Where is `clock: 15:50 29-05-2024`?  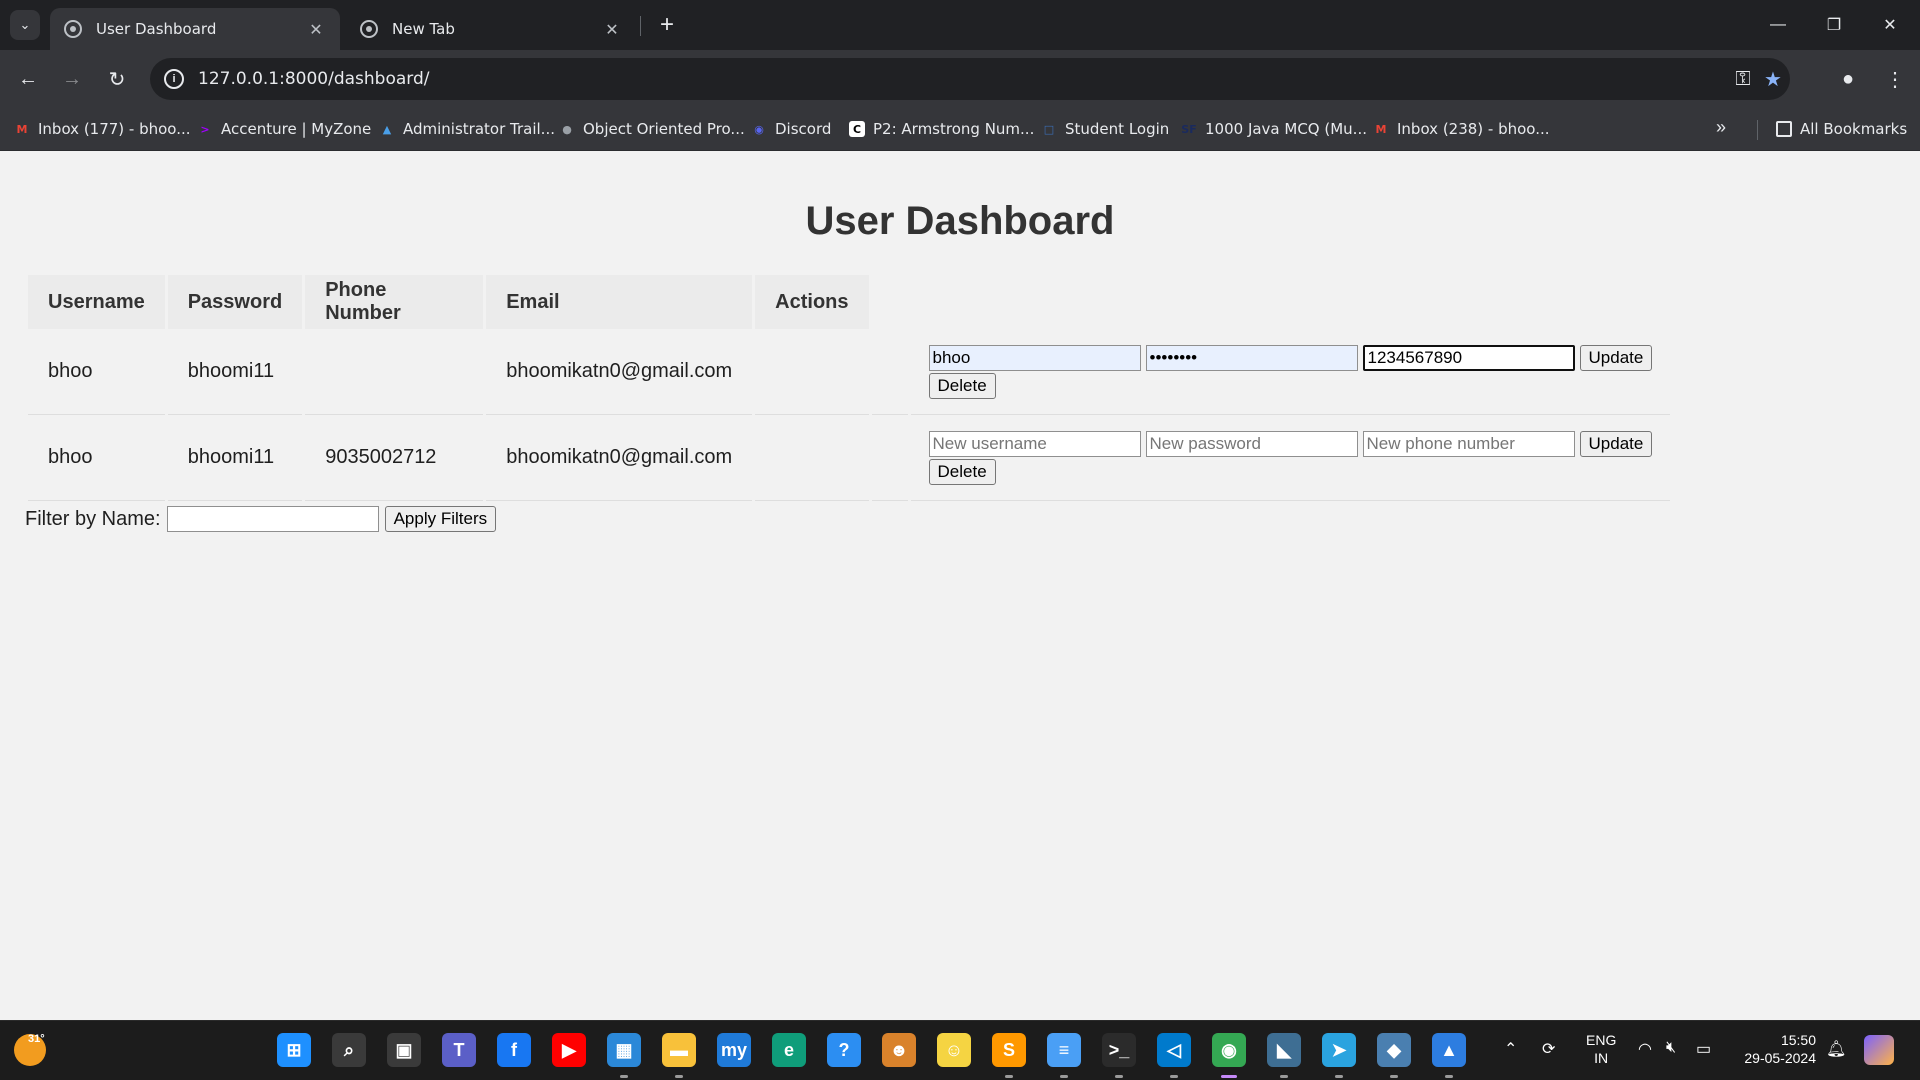 clock: 15:50 29-05-2024 is located at coordinates (1776, 1049).